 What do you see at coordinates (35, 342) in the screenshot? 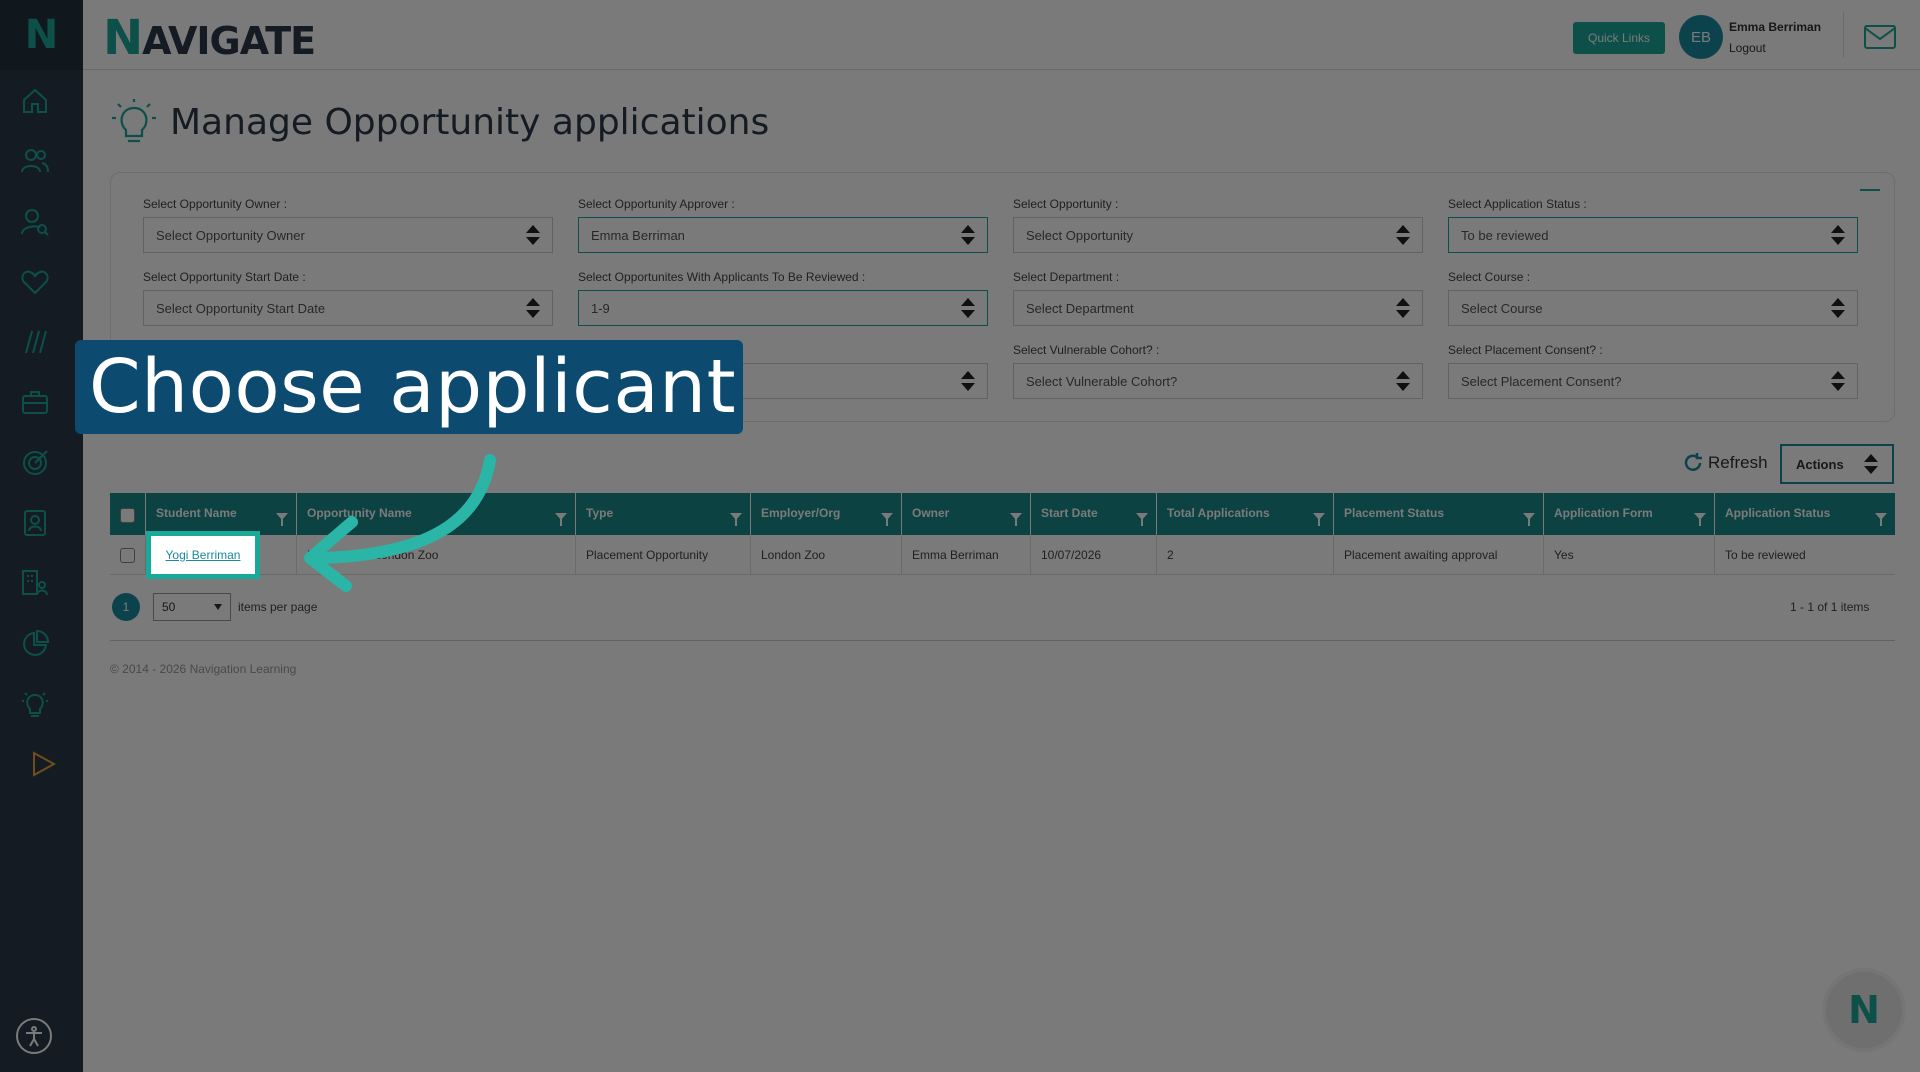
I see `slashes-icon` at bounding box center [35, 342].